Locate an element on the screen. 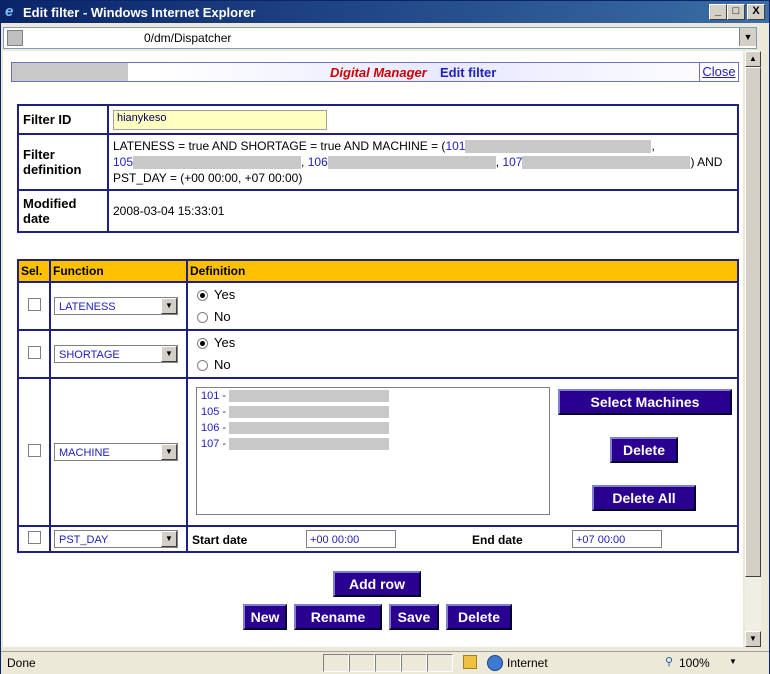 The image size is (770, 674). machine-label: 107 - is located at coordinates (214, 444).